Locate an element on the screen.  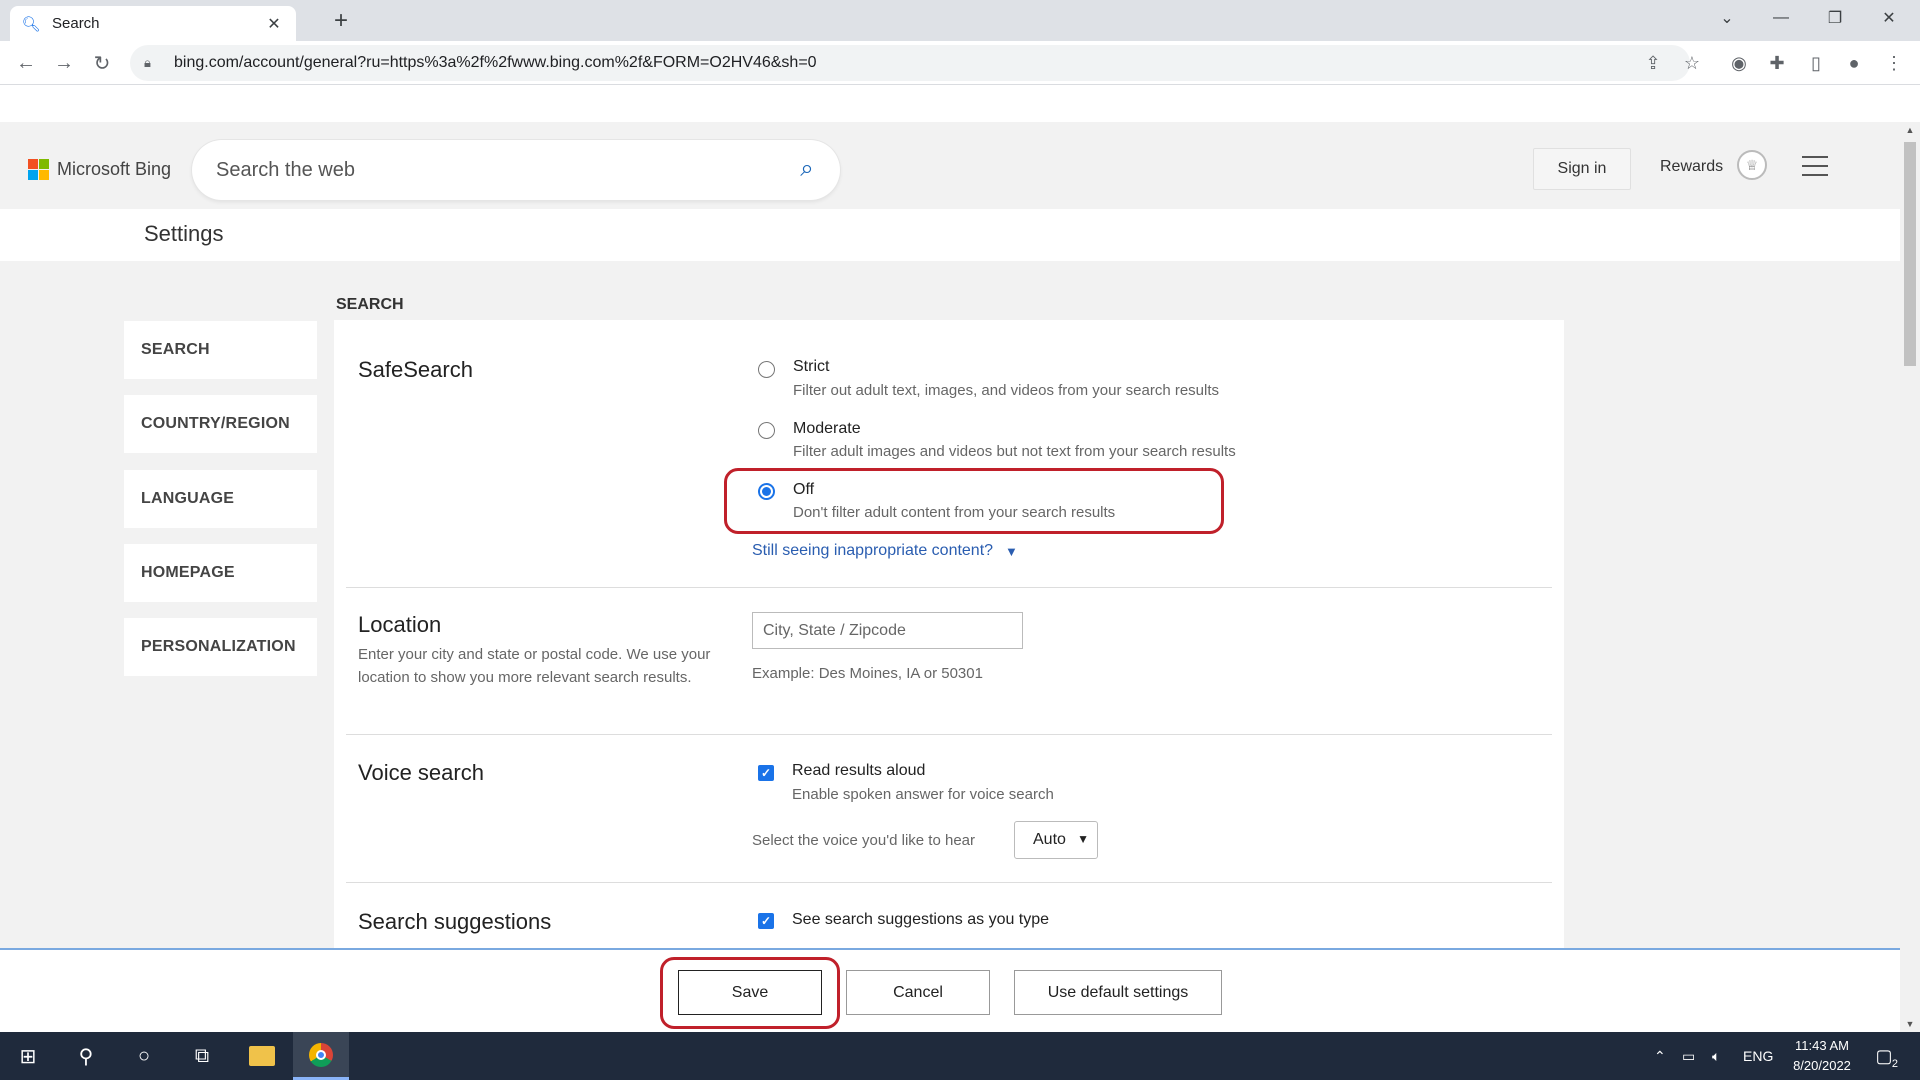
share-icon: ⇪ is located at coordinates (1653, 63).